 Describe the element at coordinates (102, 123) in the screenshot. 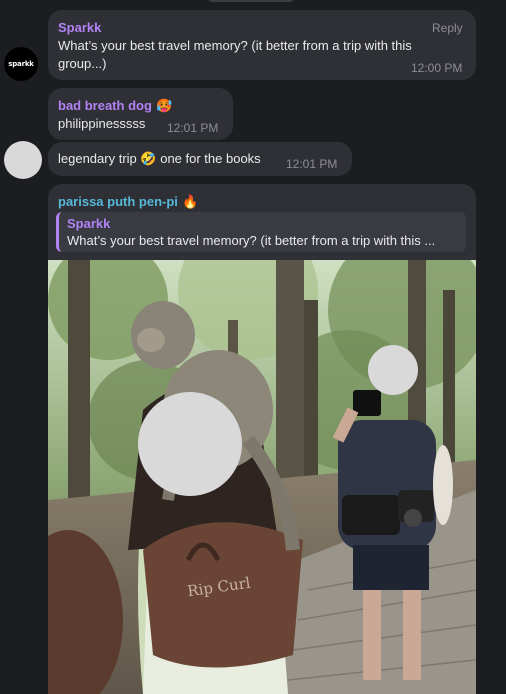

I see `message-text: philippinesssss` at that location.